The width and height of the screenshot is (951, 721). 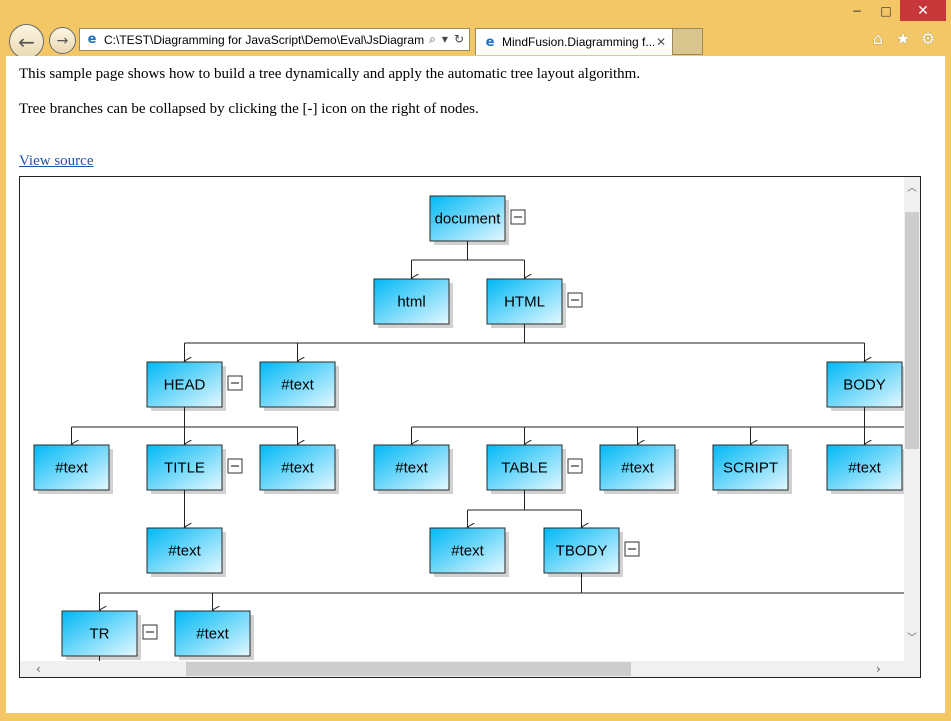 I want to click on node-label: TABLE, so click(x=524, y=468).